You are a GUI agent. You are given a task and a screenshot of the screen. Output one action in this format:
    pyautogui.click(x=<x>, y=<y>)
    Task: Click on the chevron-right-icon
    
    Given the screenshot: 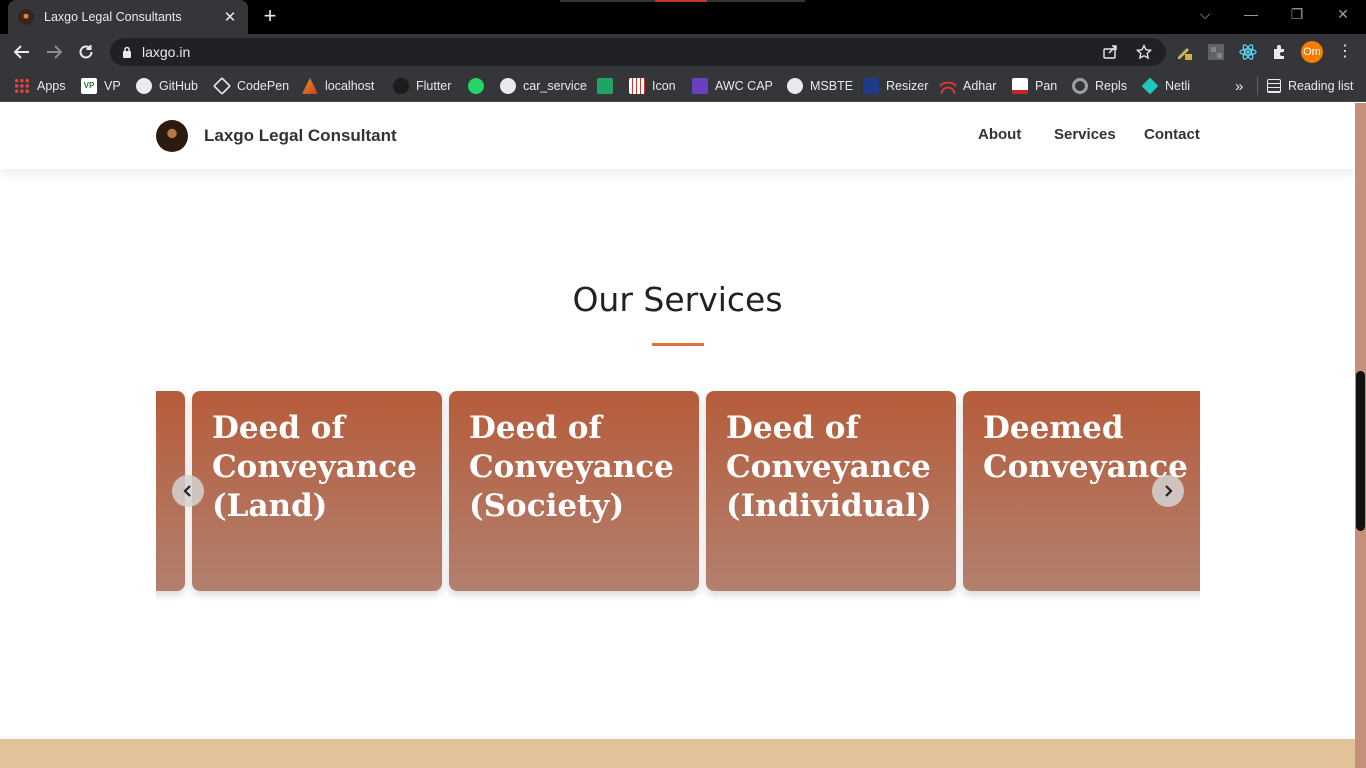 What is the action you would take?
    pyautogui.click(x=1169, y=491)
    